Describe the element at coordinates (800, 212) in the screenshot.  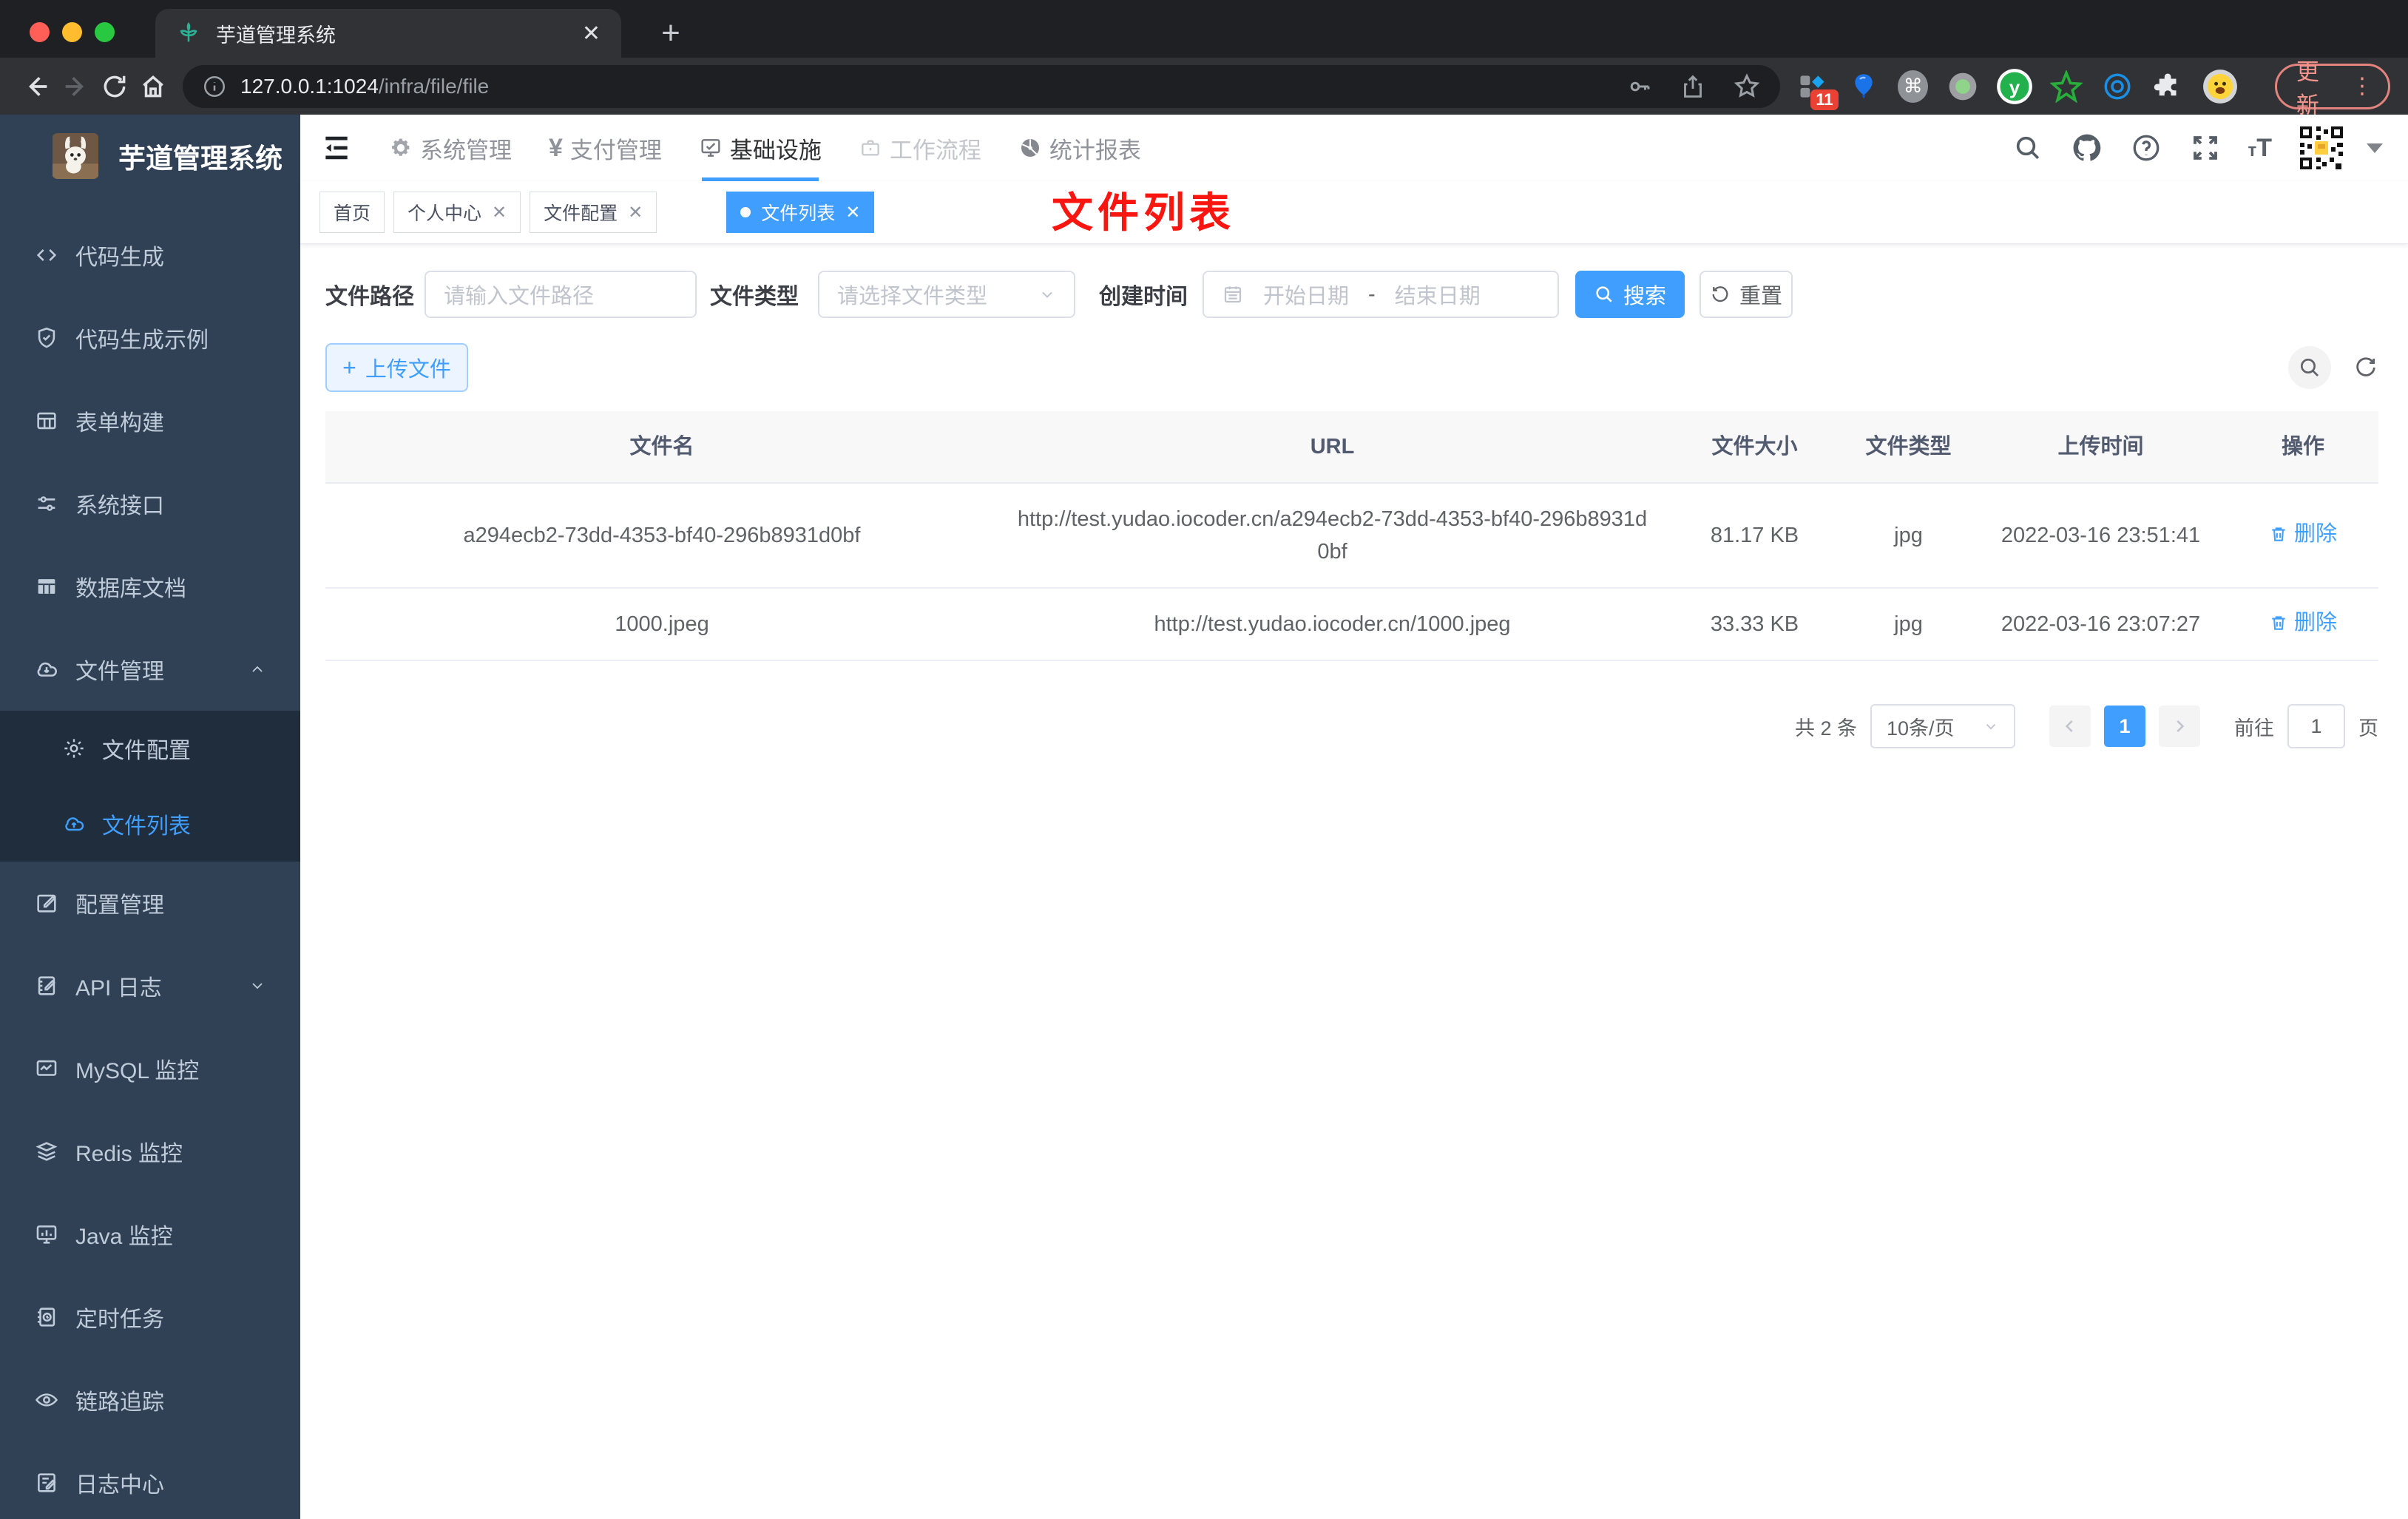
I see `tag-file-list: 文件列表 ✕` at that location.